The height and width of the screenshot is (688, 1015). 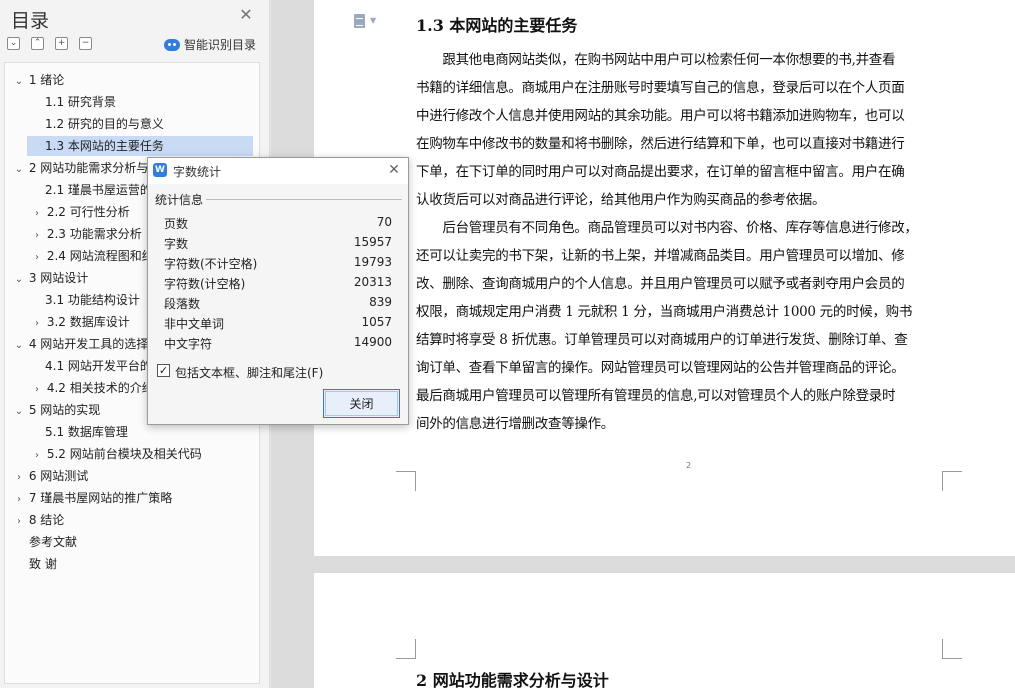 I want to click on toc-item-label: 参考文献, so click(x=53, y=542).